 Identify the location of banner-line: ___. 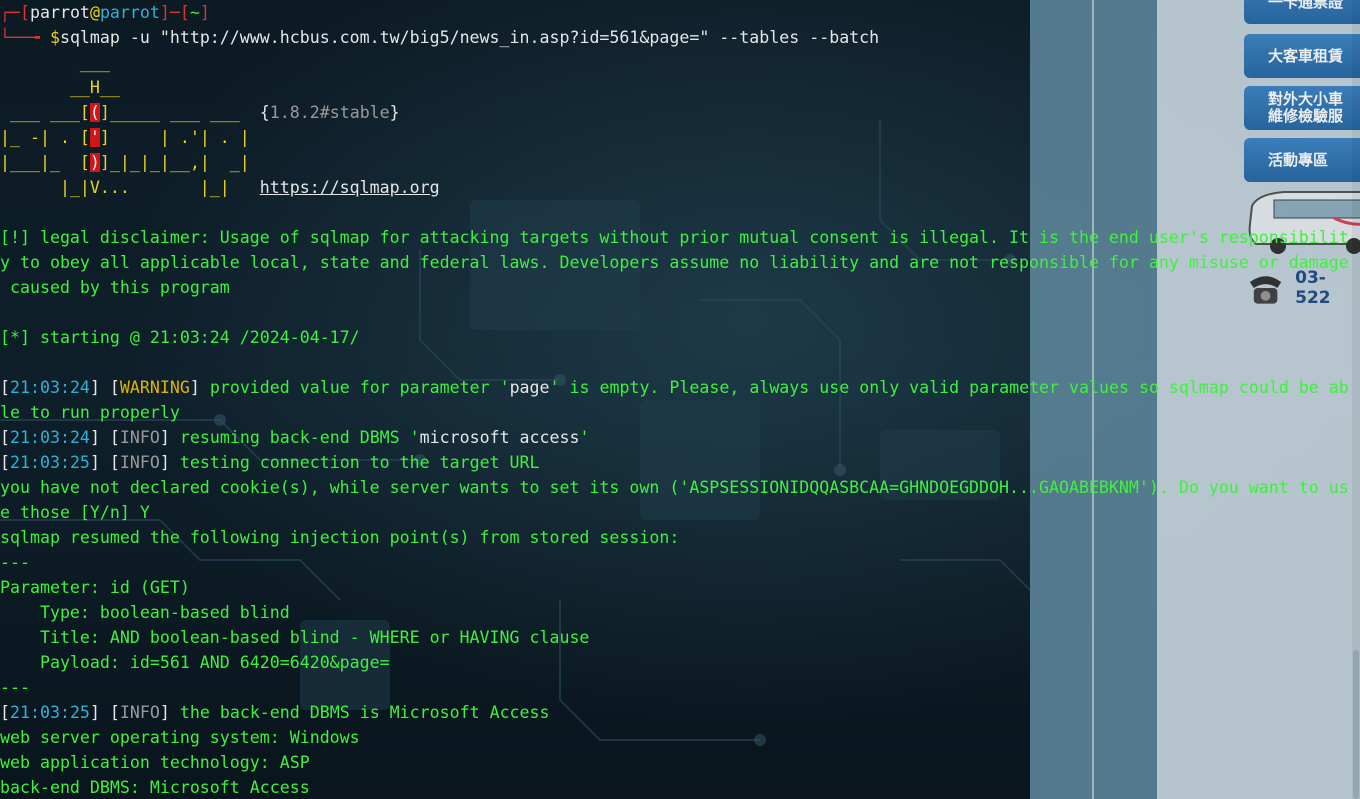
(55, 62).